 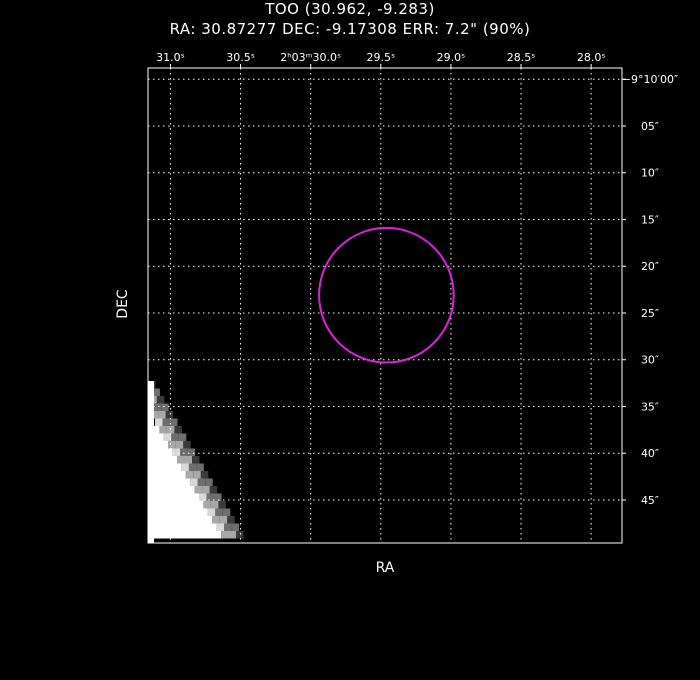 What do you see at coordinates (521, 57) in the screenshot?
I see `x-tick-label: 28.5ˢ` at bounding box center [521, 57].